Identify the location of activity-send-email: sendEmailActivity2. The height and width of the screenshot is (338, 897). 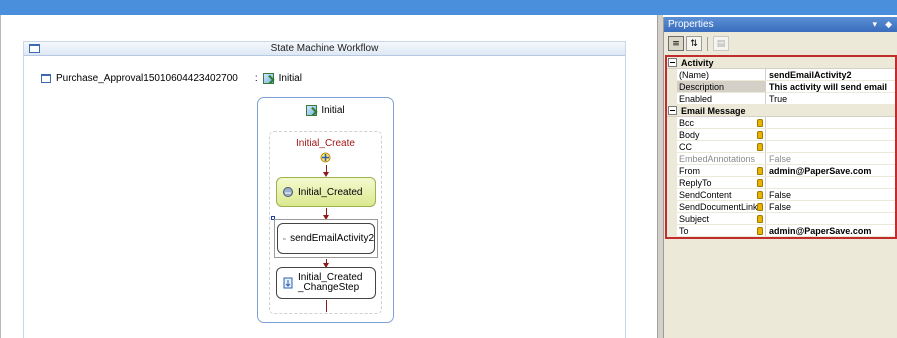
(326, 238).